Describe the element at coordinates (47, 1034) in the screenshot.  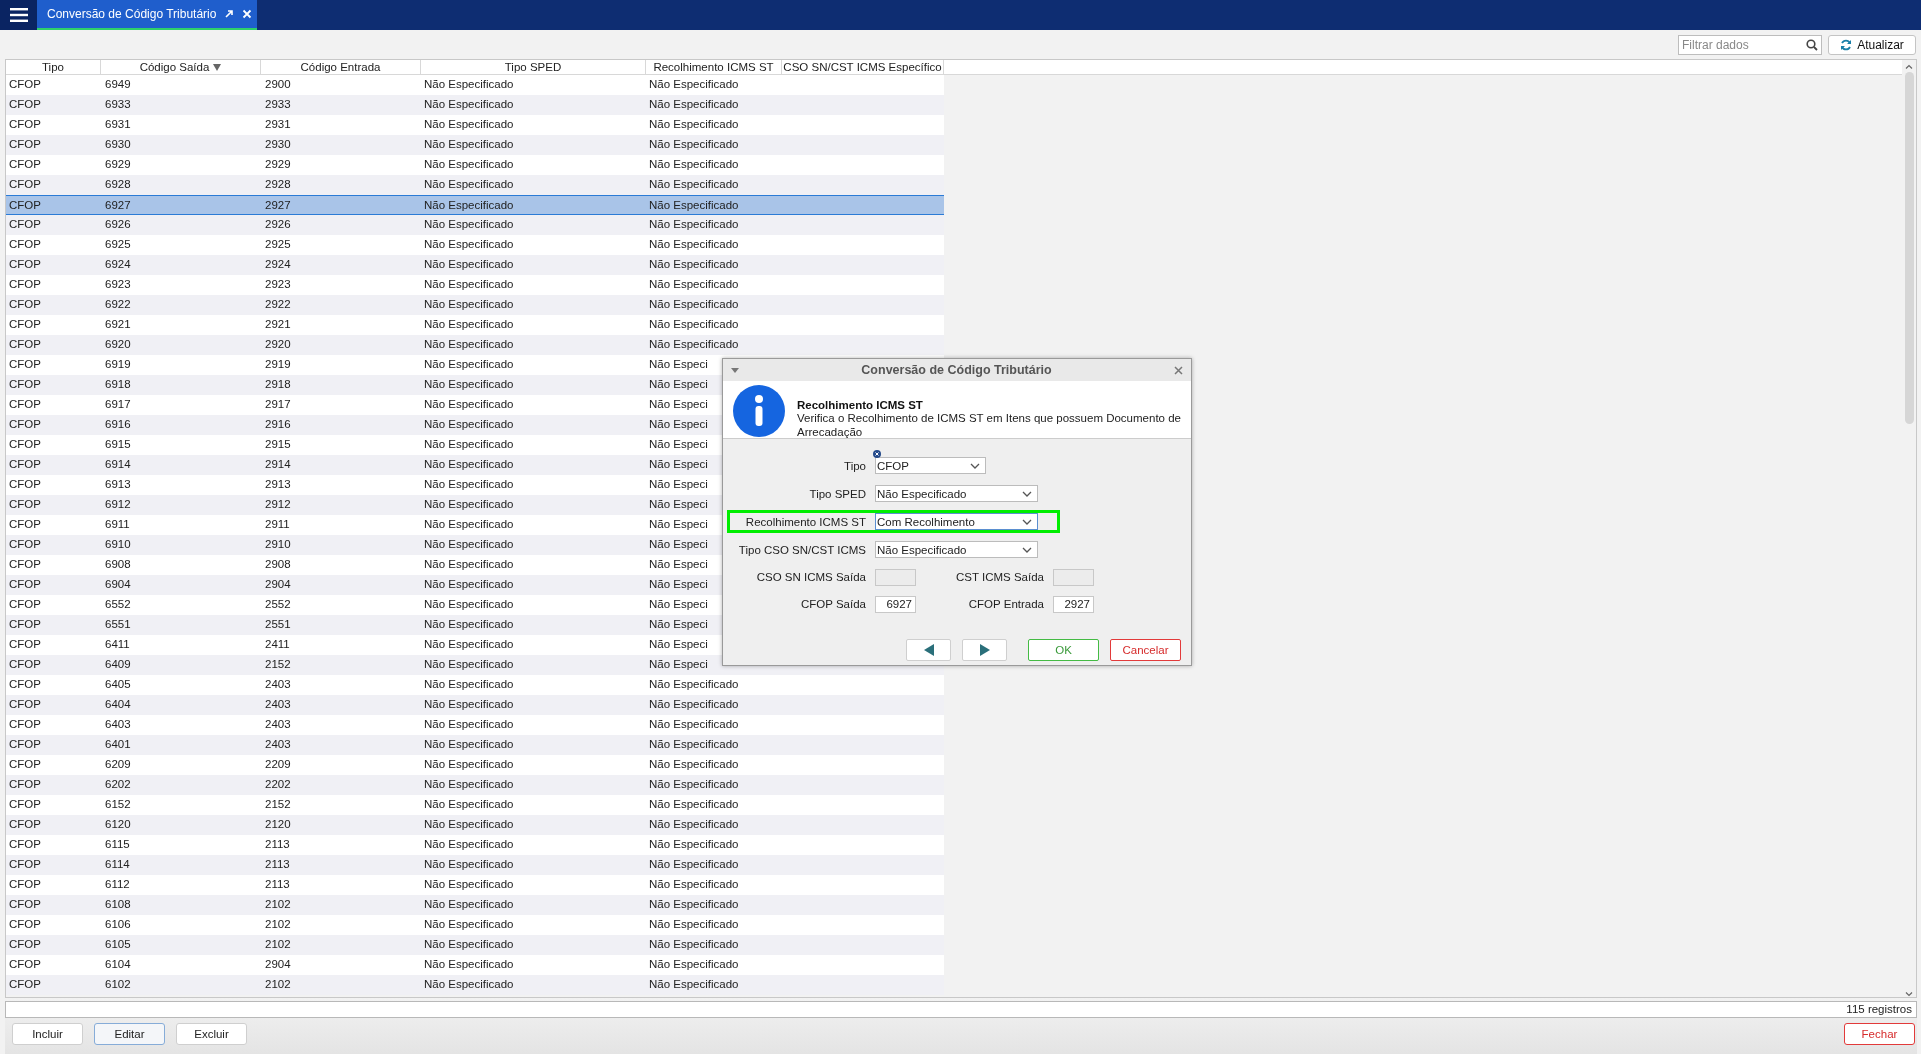
I see `add-button: Incluir` at that location.